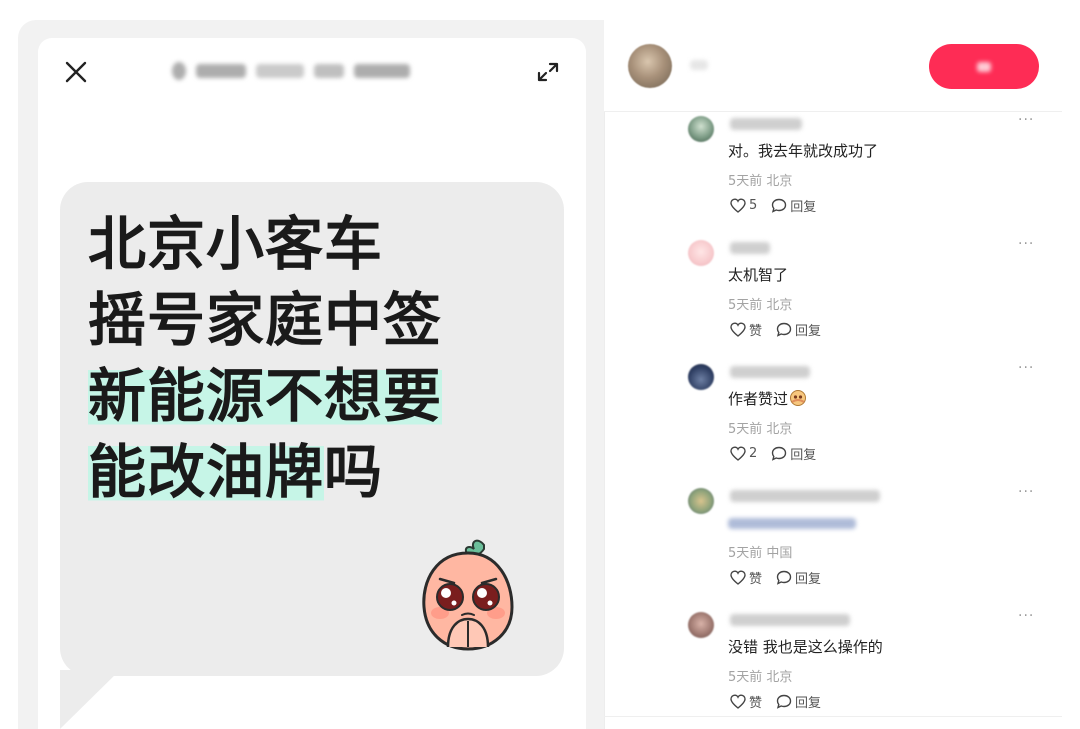 Image resolution: width=1080 pixels, height=729 pixels. Describe the element at coordinates (805, 647) in the screenshot. I see `comment-text: 没错 我也是这么操作的` at that location.